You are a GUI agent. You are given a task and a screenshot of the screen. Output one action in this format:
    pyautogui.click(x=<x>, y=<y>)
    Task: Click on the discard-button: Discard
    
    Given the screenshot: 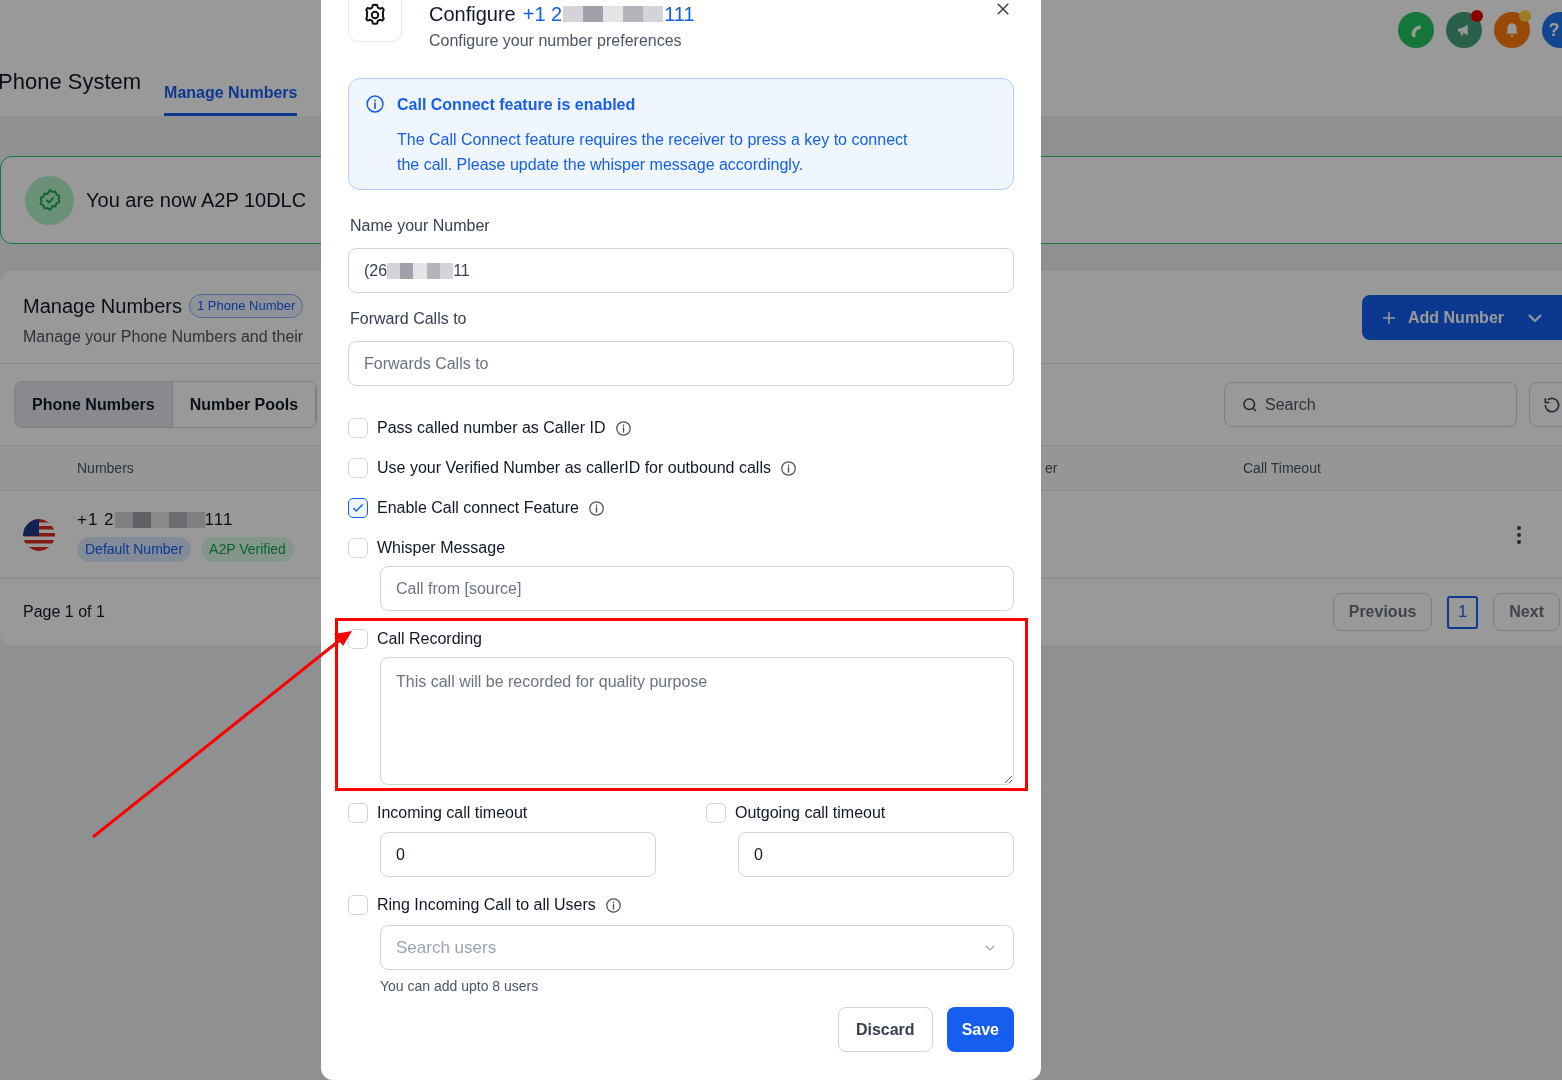 What is the action you would take?
    pyautogui.click(x=885, y=1029)
    